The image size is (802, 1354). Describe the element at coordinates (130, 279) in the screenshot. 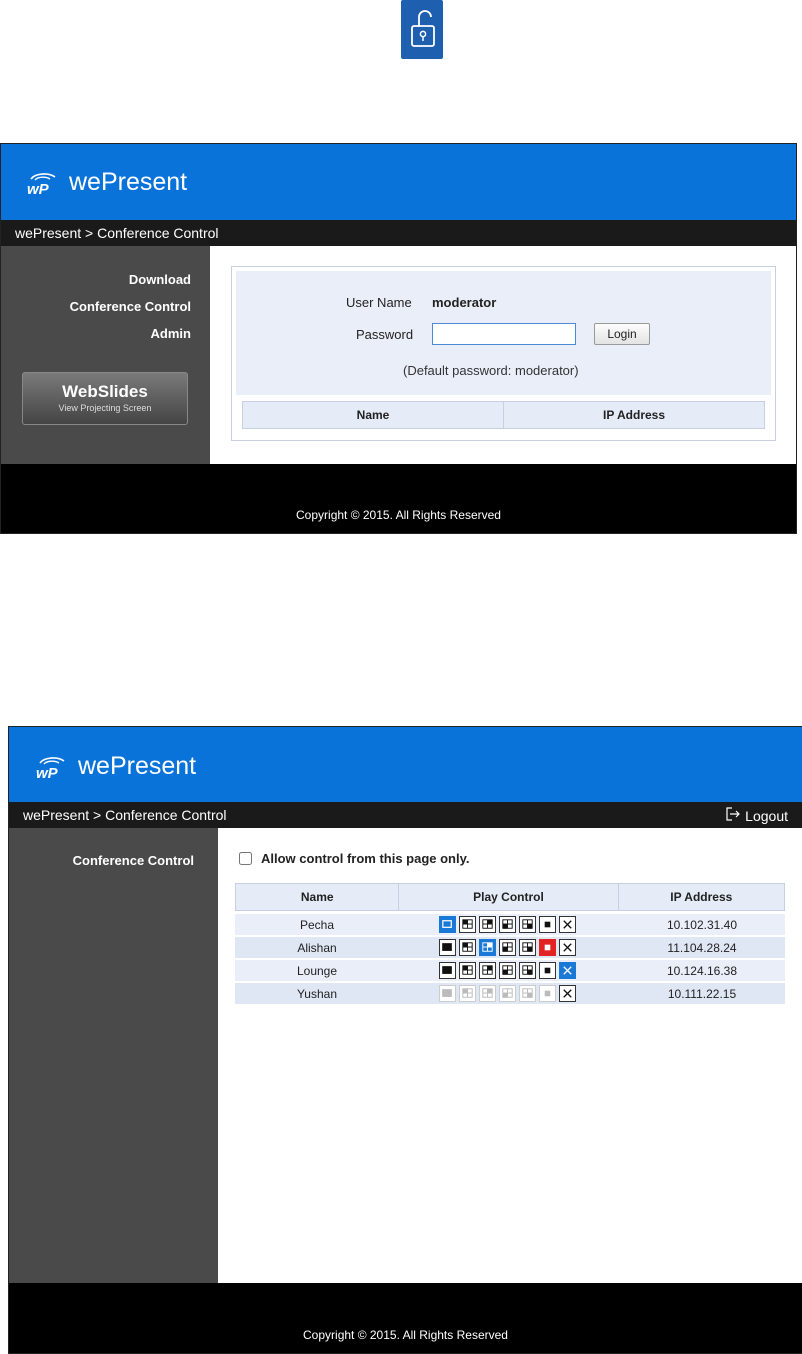

I see `sidebar-item-download: Download` at that location.